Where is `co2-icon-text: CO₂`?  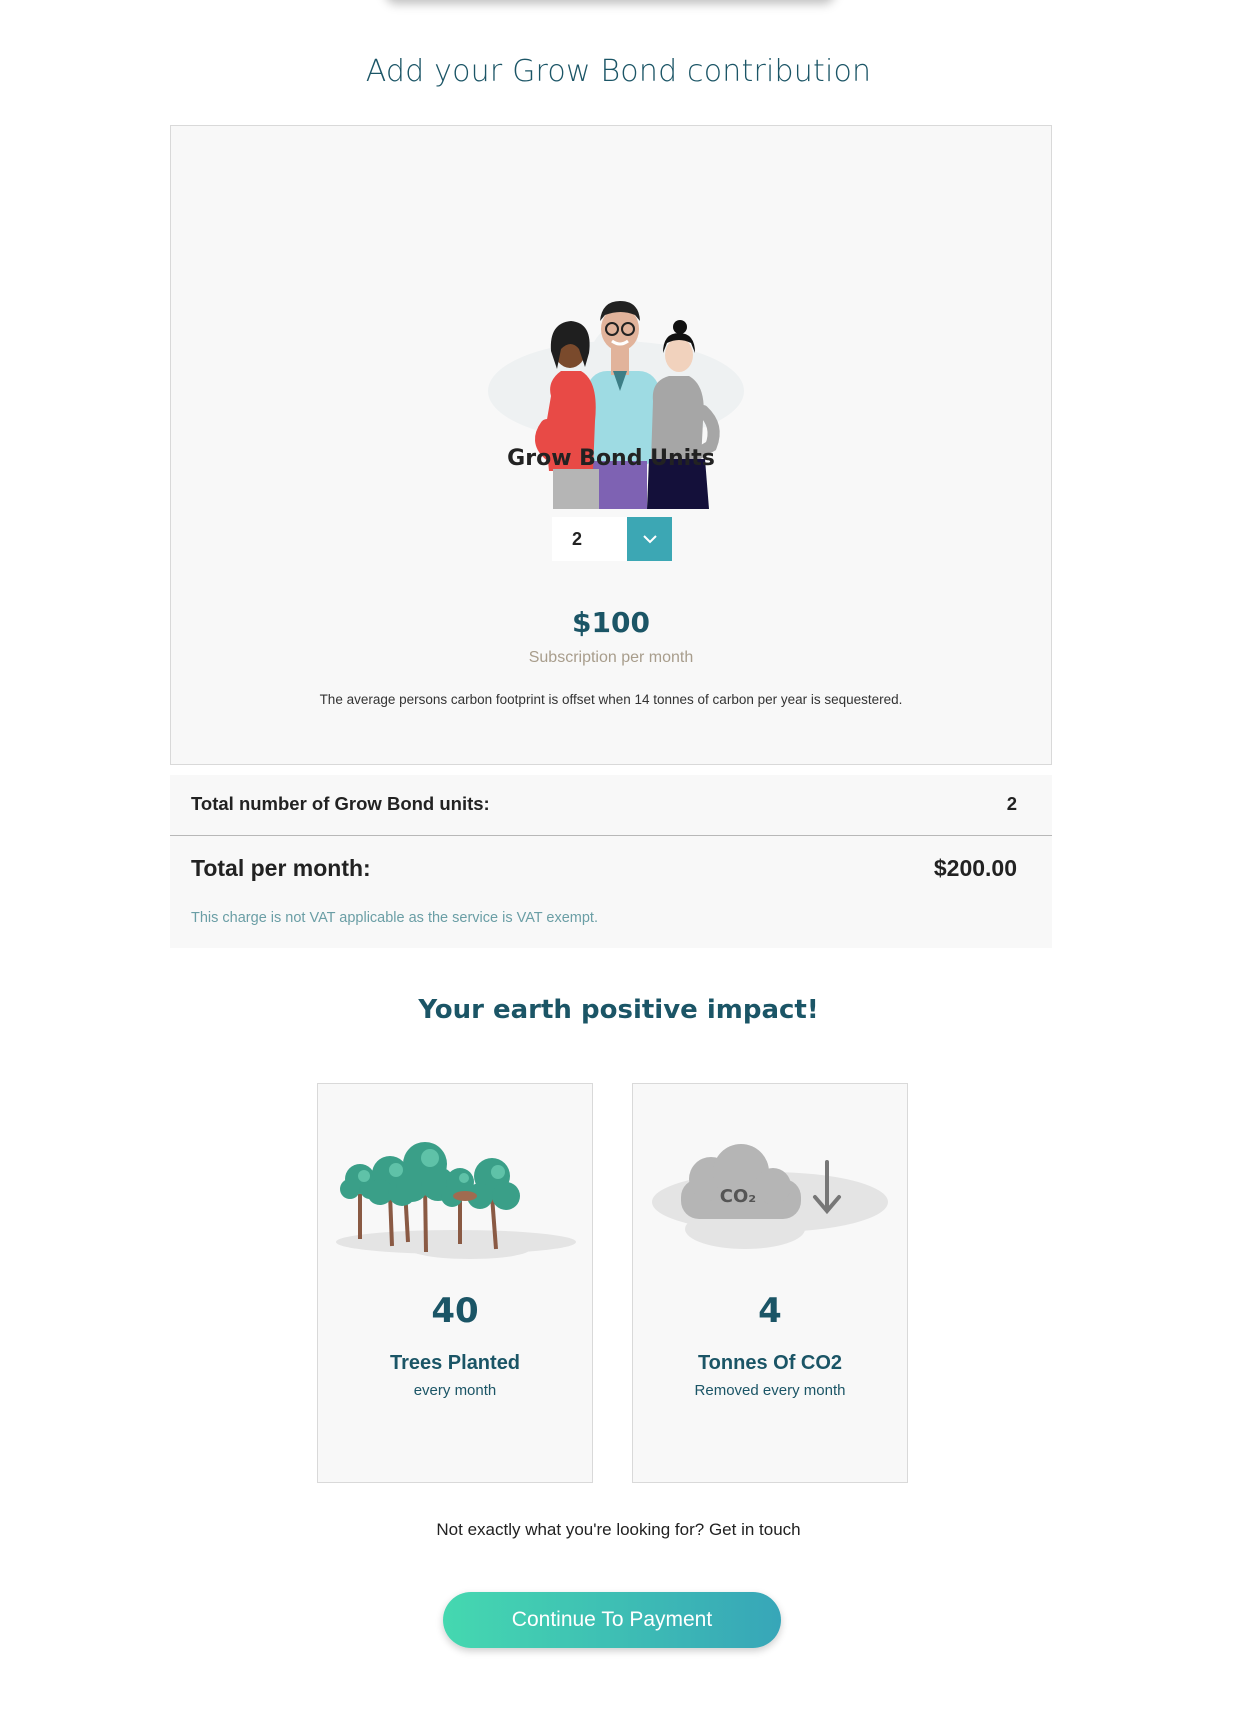 co2-icon-text: CO₂ is located at coordinates (738, 1196).